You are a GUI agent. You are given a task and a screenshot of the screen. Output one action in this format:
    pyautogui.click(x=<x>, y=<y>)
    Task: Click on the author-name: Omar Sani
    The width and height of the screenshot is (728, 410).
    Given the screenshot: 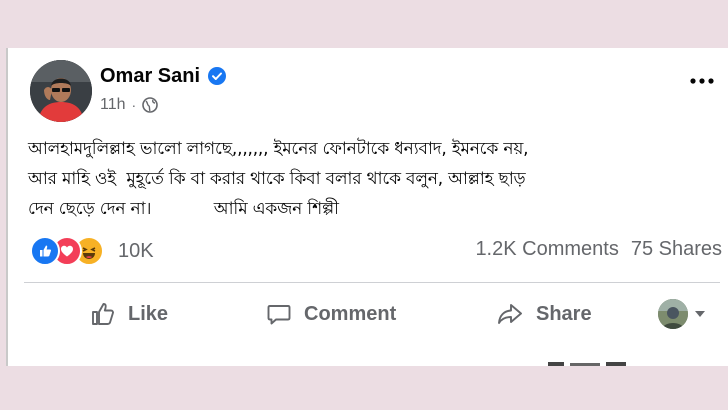 What is the action you would take?
    pyautogui.click(x=150, y=76)
    